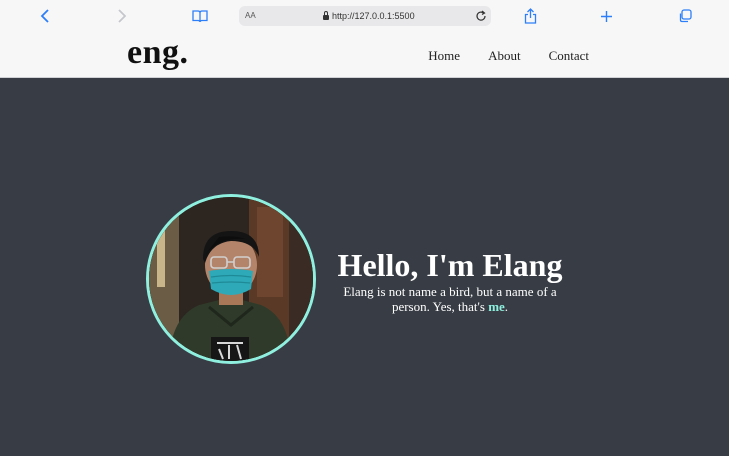 This screenshot has width=729, height=456. I want to click on reload-icon, so click(481, 16).